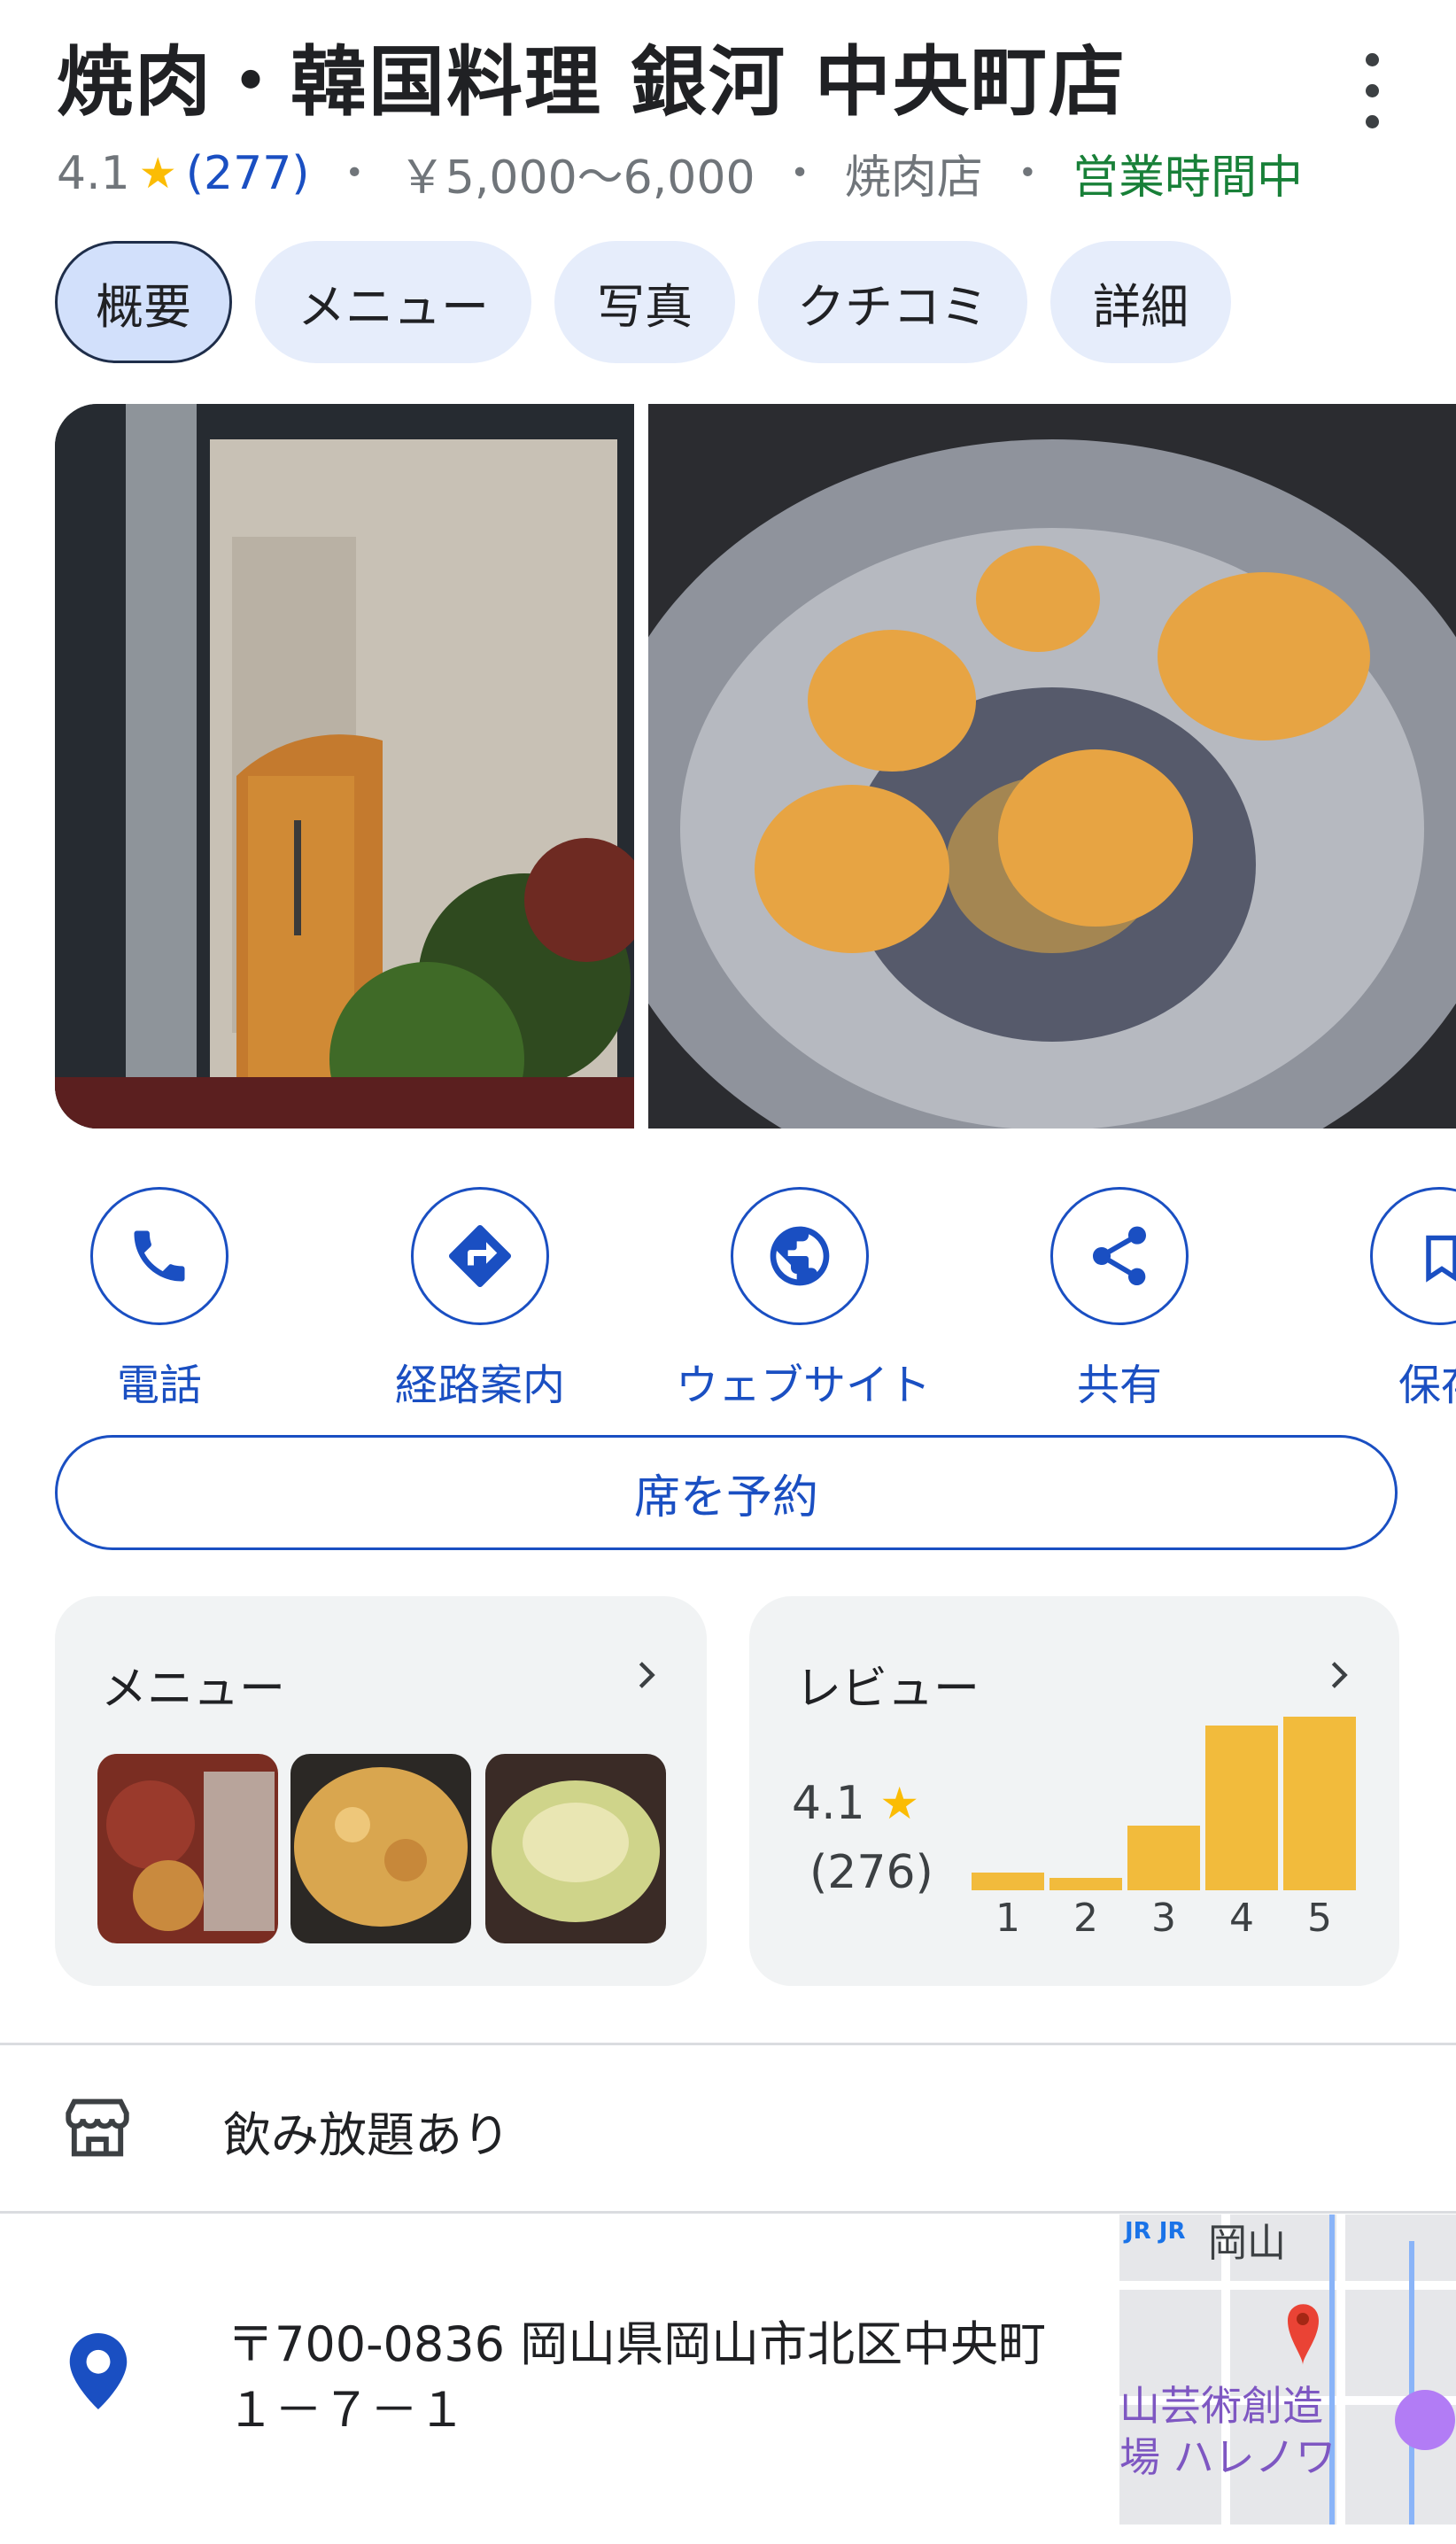 The image size is (1456, 2544). What do you see at coordinates (1413, 1256) in the screenshot?
I see `bookmark-icon` at bounding box center [1413, 1256].